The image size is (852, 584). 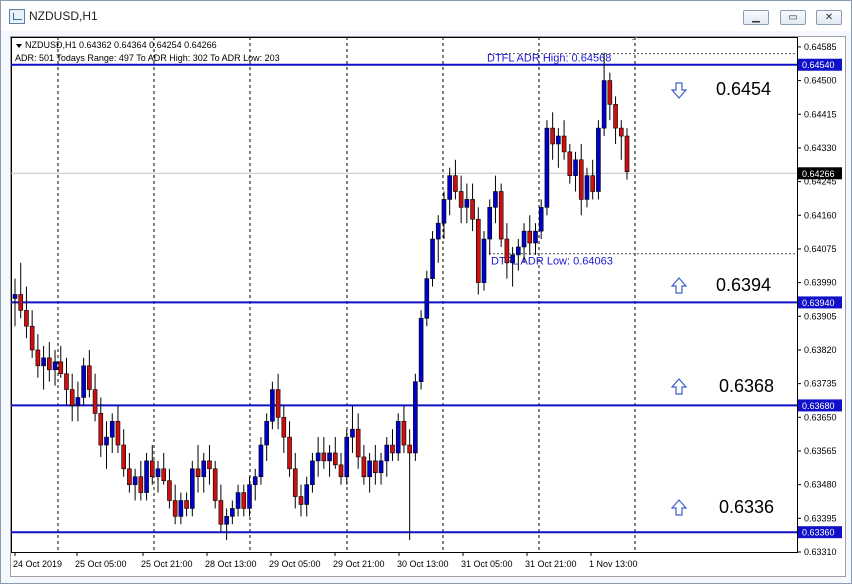 I want to click on time-tick-label: 31 Oct 21:00, so click(x=551, y=564).